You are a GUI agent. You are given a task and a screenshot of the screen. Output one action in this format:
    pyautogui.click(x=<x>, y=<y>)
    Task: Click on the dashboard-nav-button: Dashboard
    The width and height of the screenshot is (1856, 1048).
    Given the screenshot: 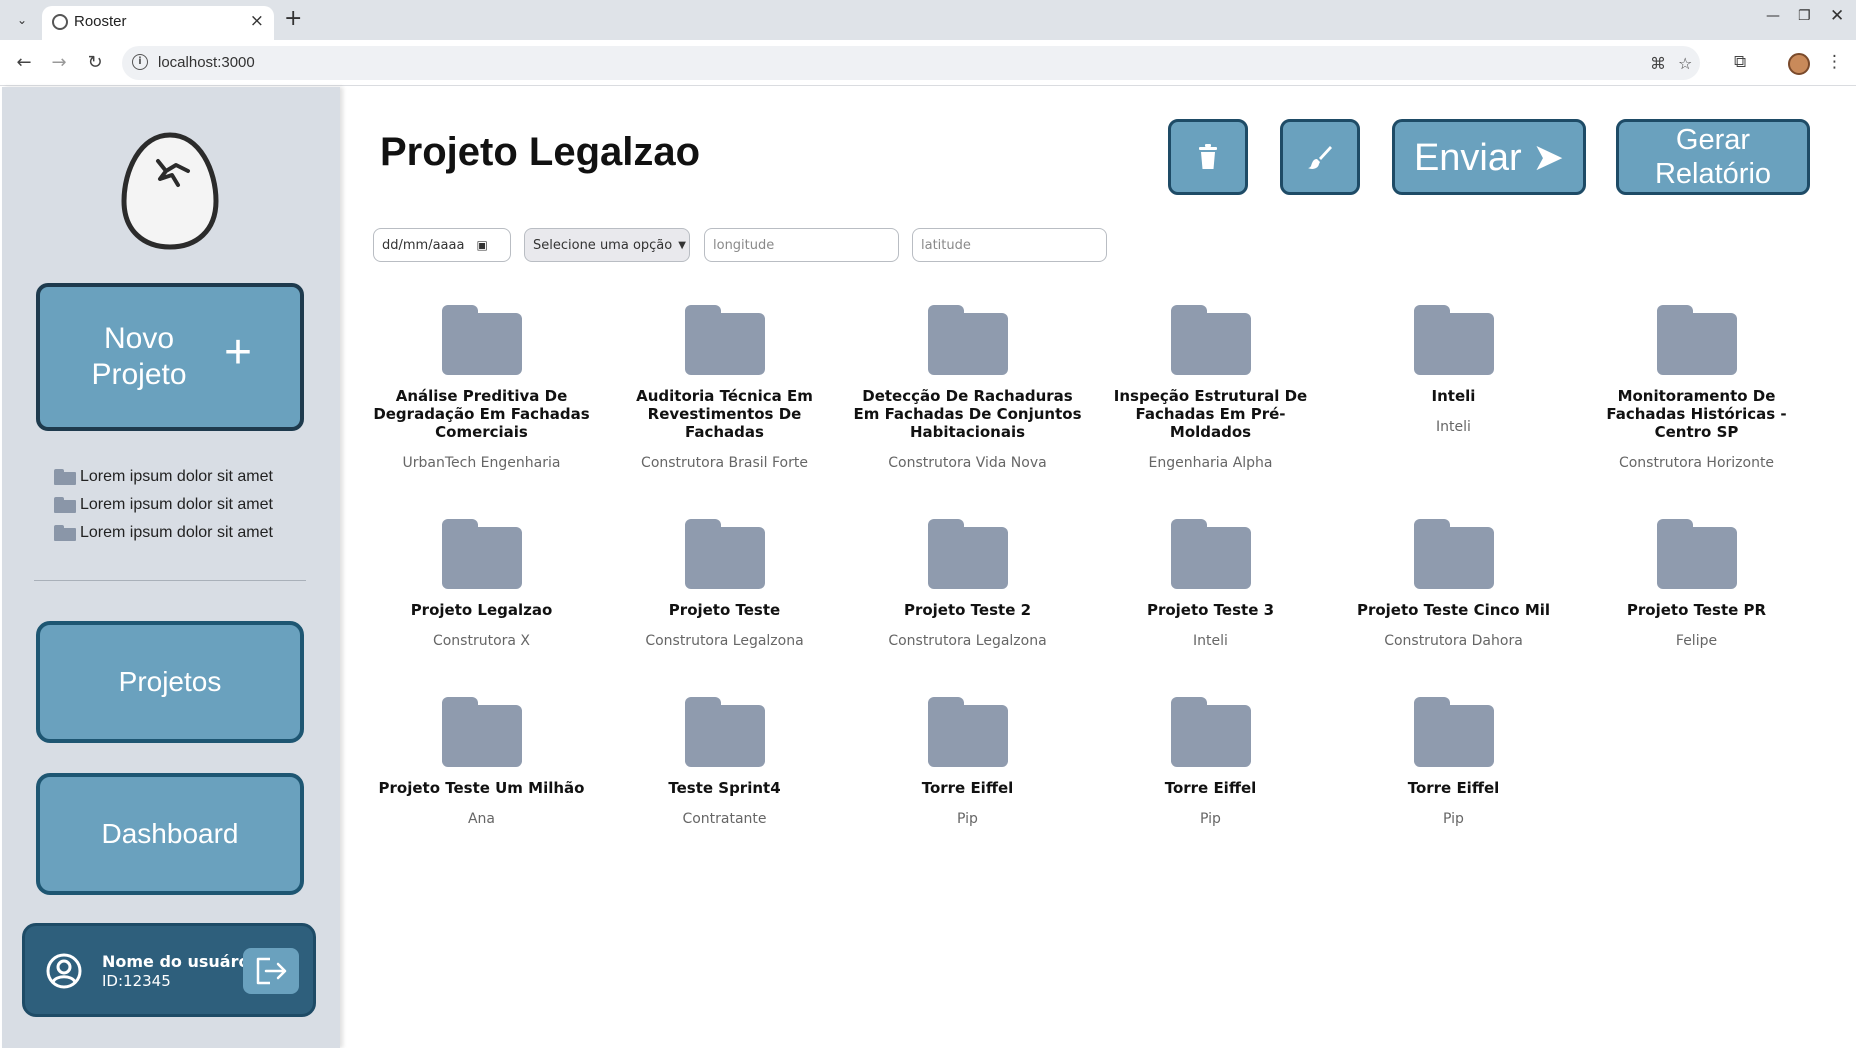 What is the action you would take?
    pyautogui.click(x=170, y=834)
    